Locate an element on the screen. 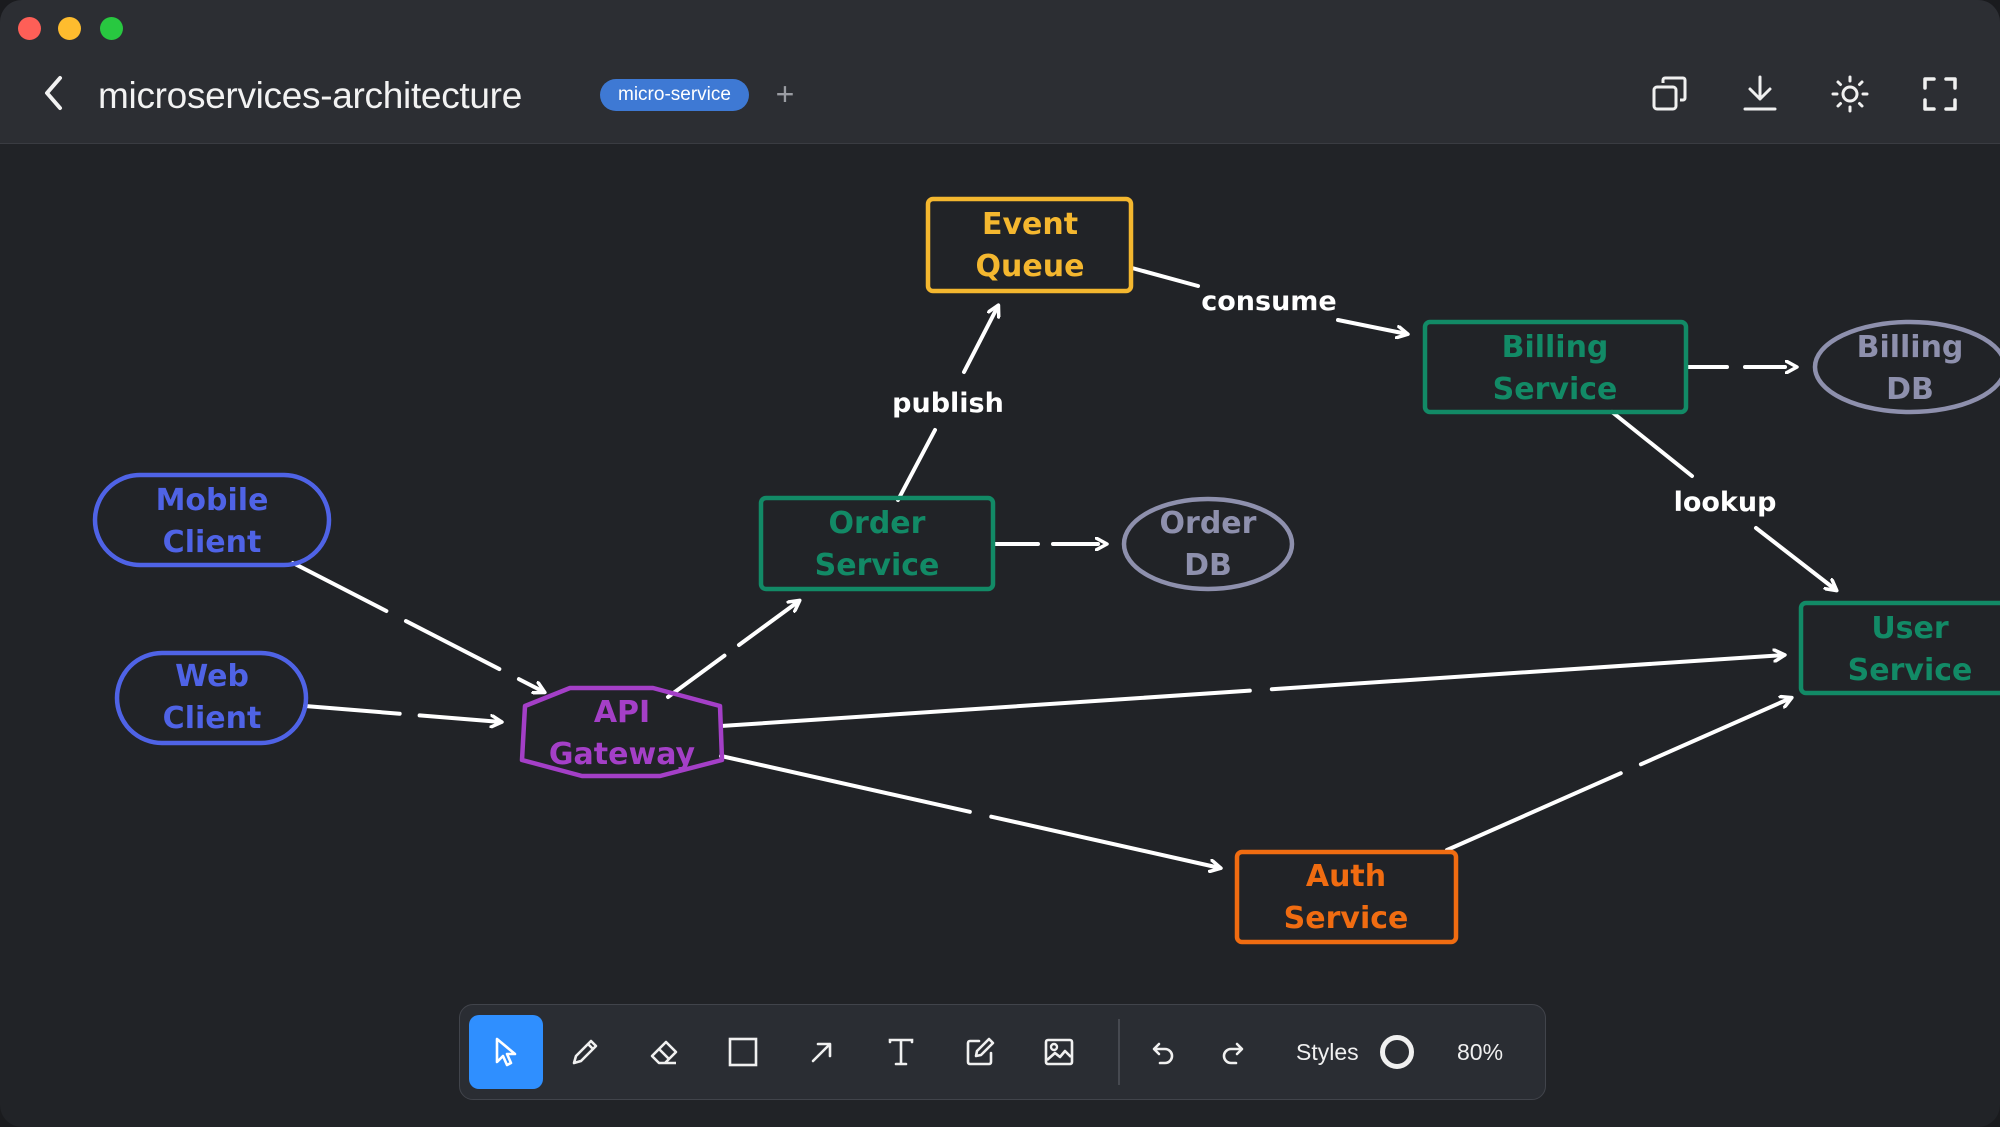  fullscreen-button is located at coordinates (1940, 94).